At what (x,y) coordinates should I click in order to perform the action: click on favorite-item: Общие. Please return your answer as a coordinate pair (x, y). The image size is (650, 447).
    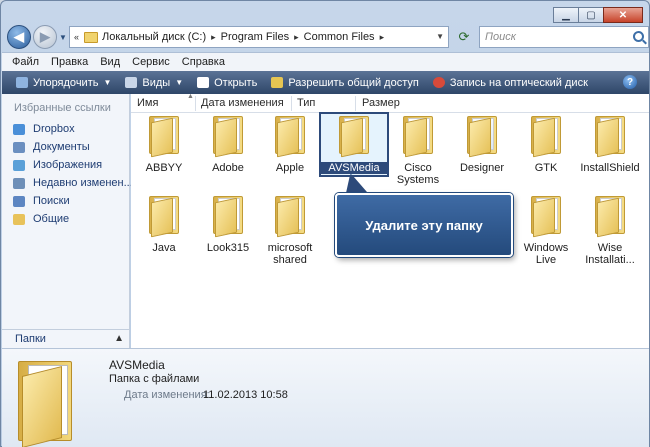
    Looking at the image, I should click on (65, 219).